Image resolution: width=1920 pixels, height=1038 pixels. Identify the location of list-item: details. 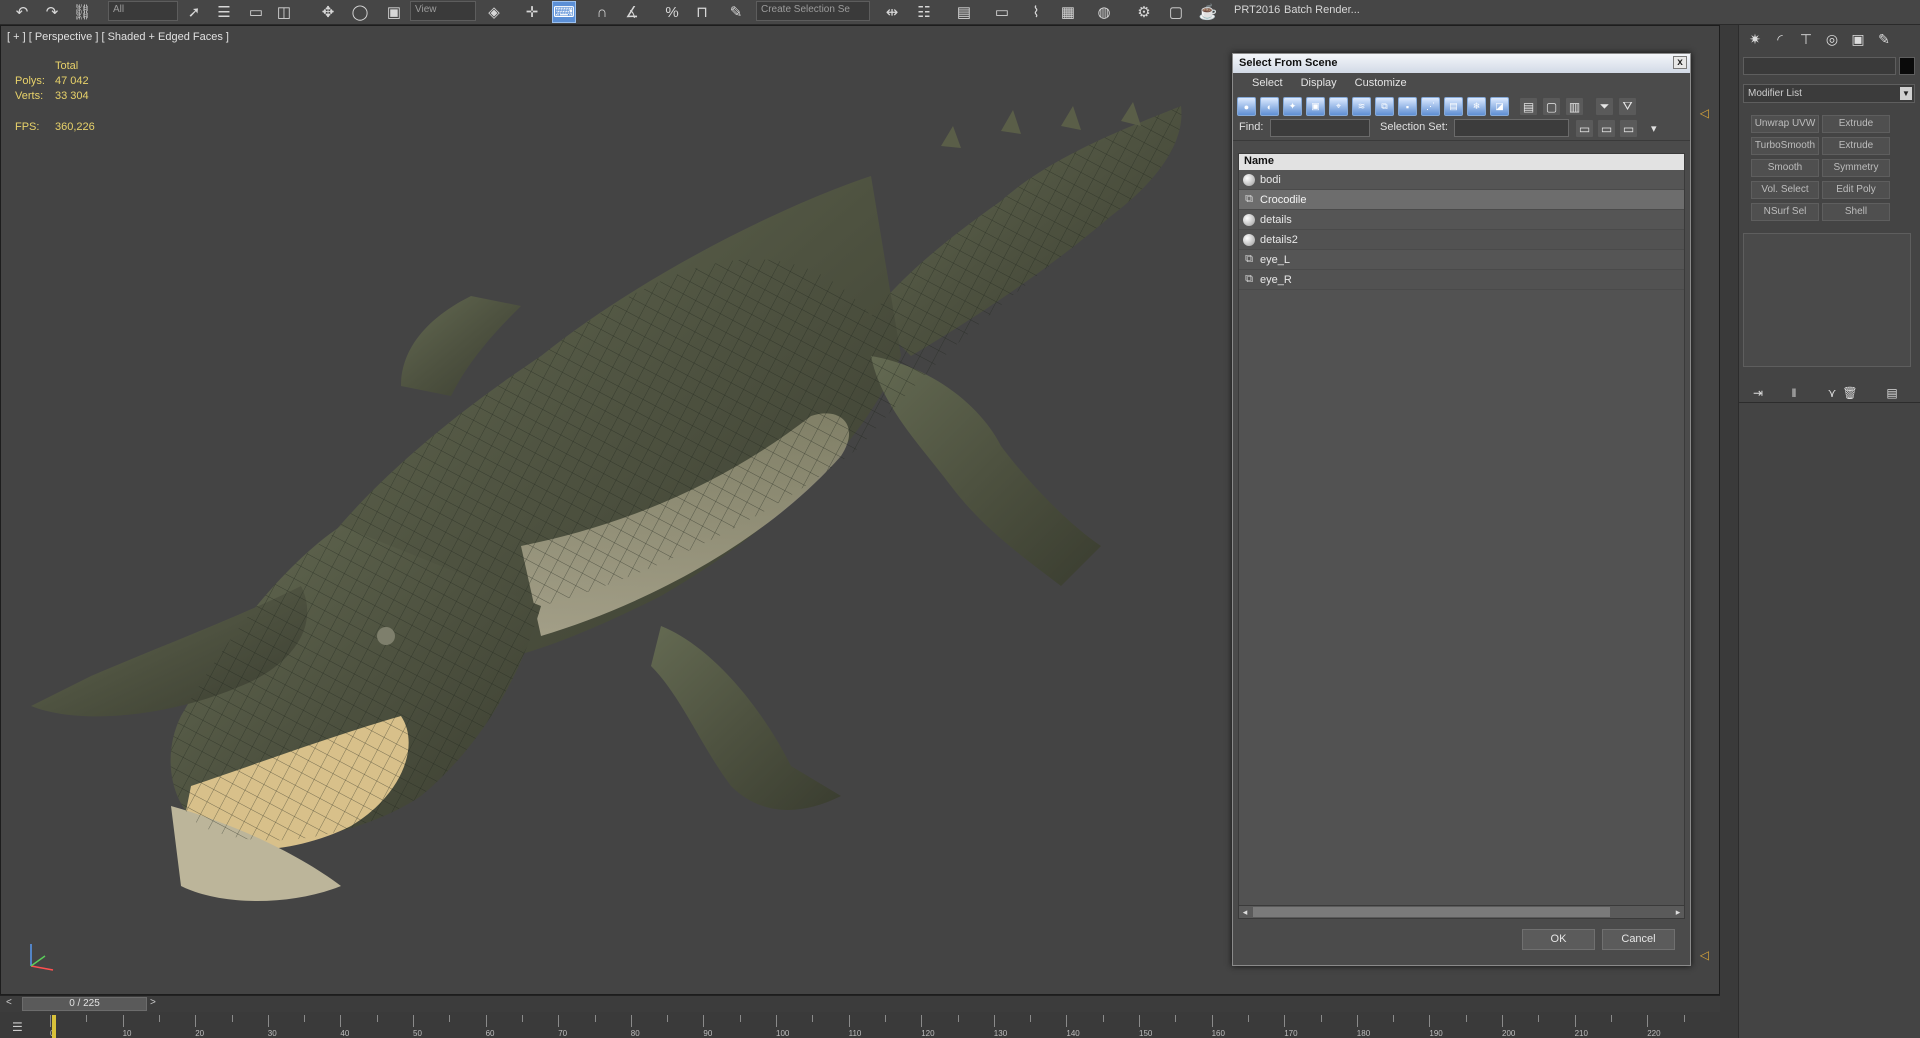
(1461, 220).